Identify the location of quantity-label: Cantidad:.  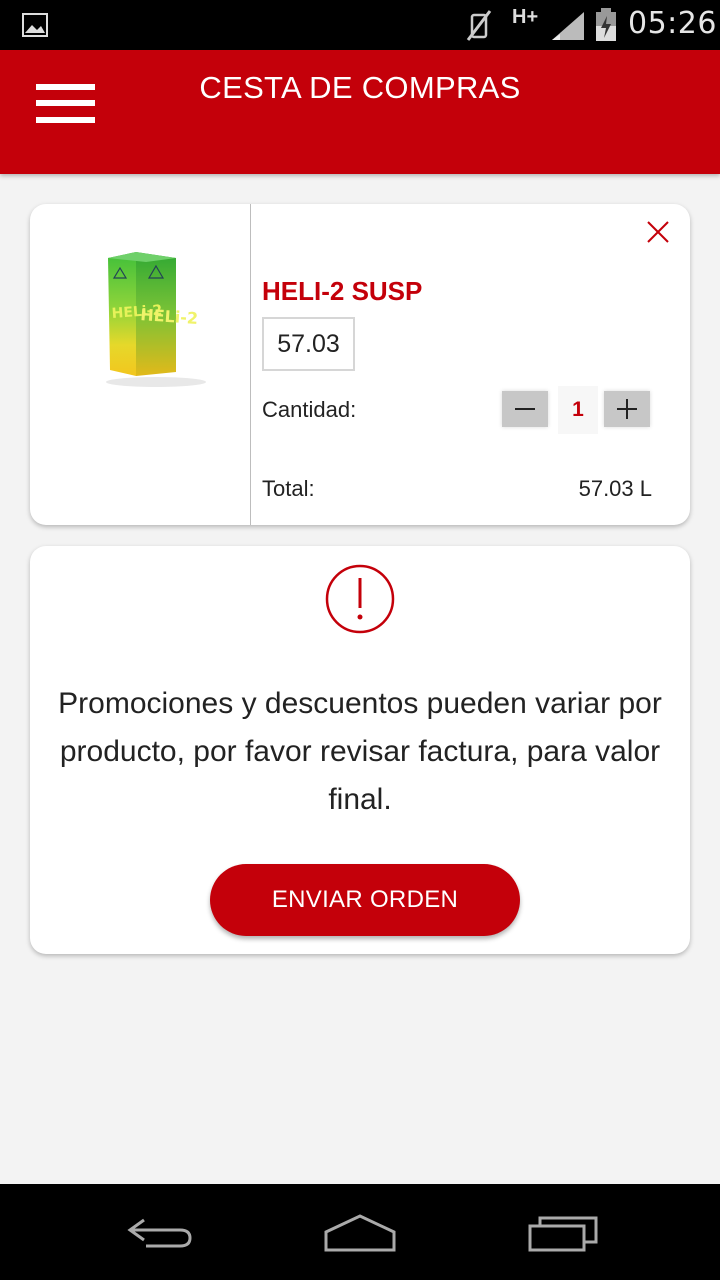
(309, 409).